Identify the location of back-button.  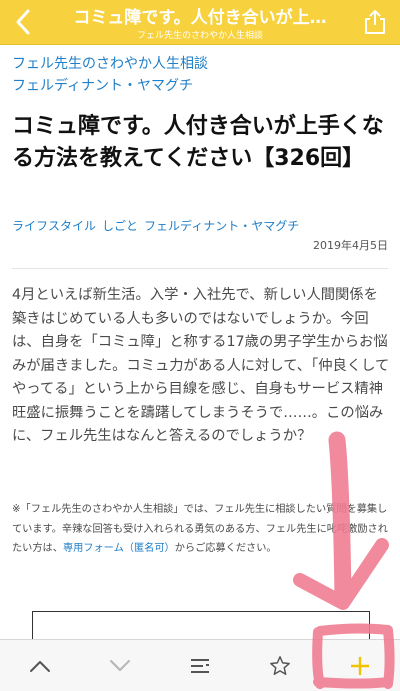
(23, 22).